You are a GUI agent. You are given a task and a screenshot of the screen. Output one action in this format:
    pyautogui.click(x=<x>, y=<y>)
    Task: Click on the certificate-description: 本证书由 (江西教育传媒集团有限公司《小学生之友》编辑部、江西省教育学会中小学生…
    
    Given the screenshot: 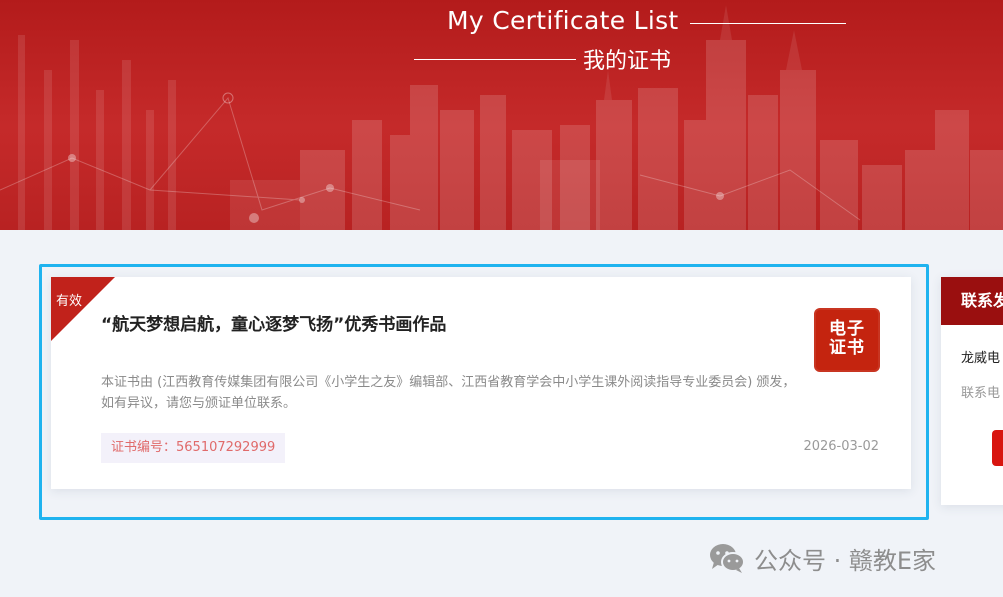 What is the action you would take?
    pyautogui.click(x=471, y=393)
    